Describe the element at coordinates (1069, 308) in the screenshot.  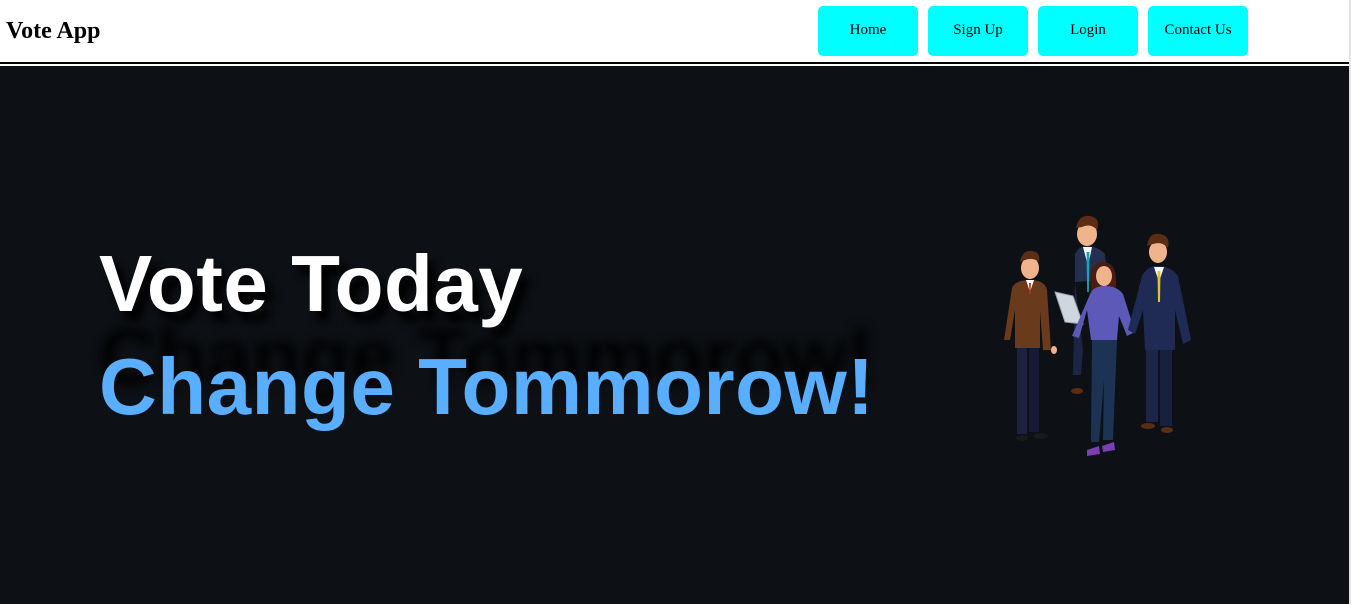
I see `clipboard-paper` at that location.